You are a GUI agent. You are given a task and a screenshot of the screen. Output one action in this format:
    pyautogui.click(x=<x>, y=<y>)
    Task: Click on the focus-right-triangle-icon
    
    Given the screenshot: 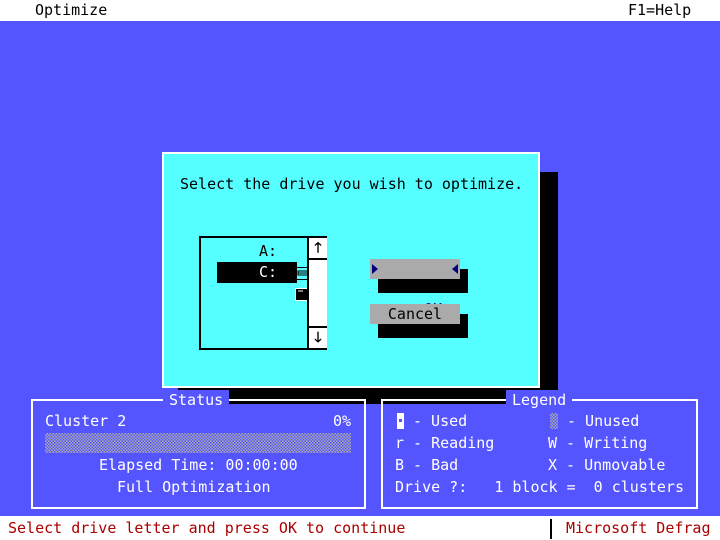 What is the action you would take?
    pyautogui.click(x=455, y=269)
    